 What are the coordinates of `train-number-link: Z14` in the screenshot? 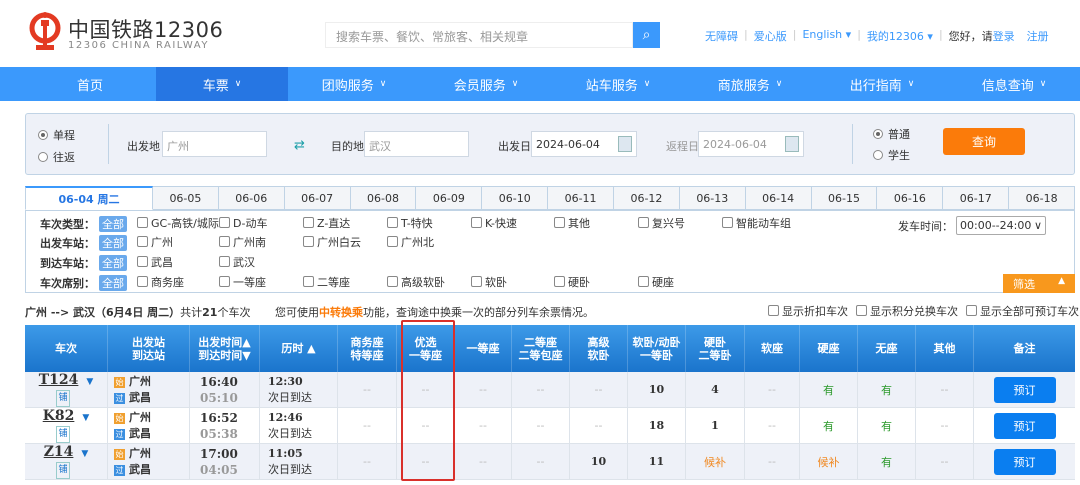 It's located at (59, 452).